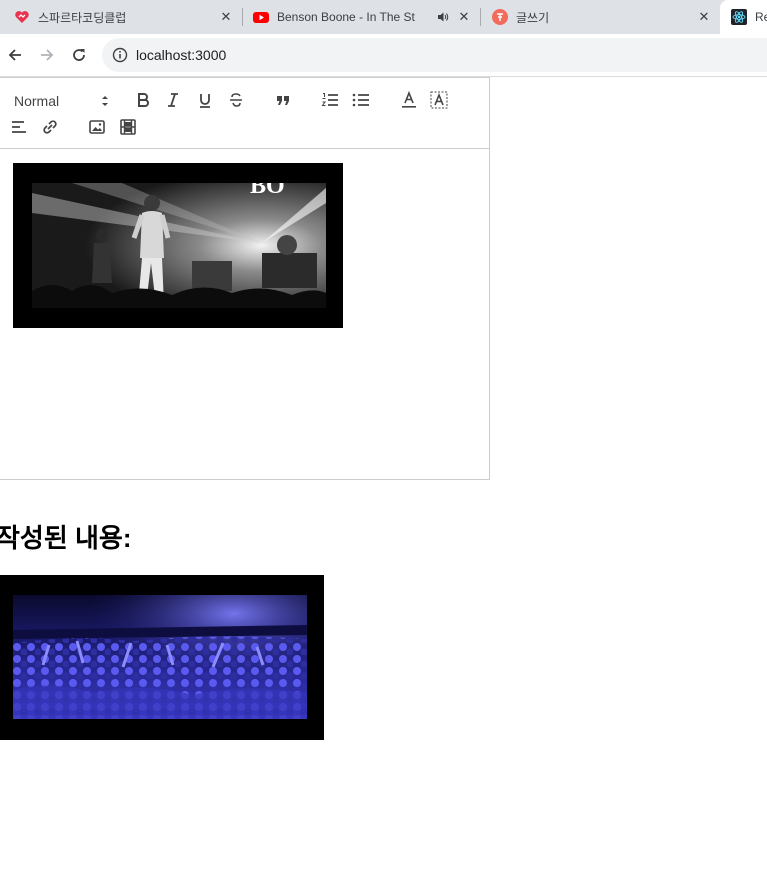 The image size is (767, 869). I want to click on tab-spartacoding: 스파르타코딩클럽 ✕, so click(127, 17).